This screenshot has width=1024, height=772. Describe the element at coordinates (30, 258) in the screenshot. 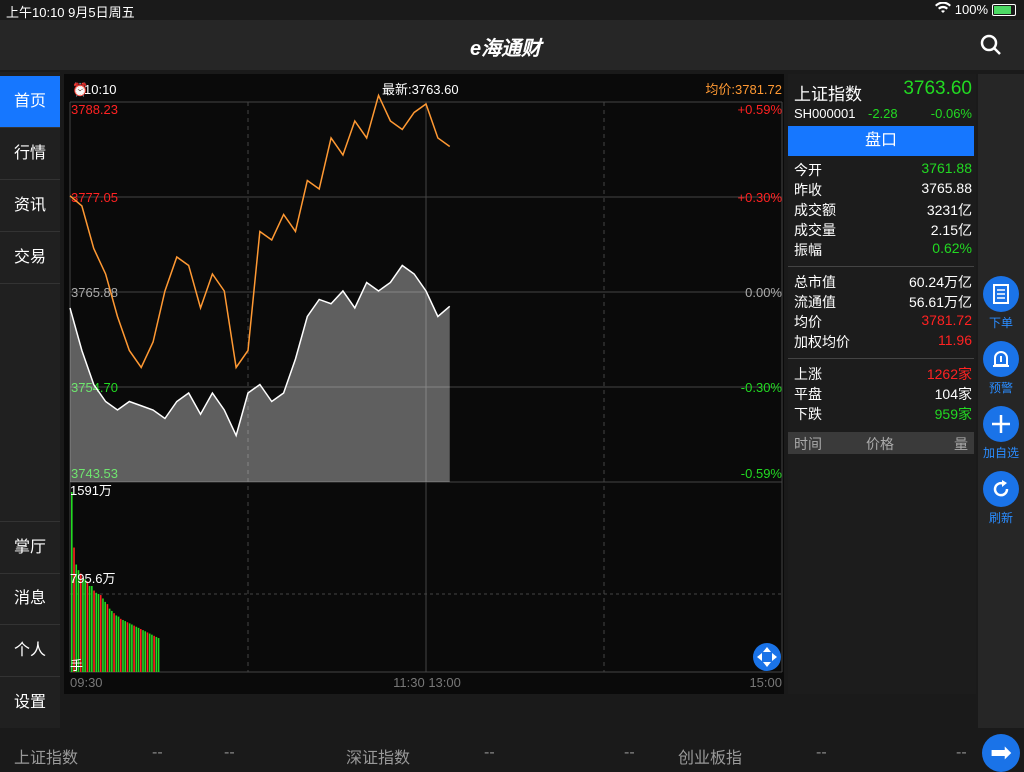

I see `sidebar-item-trade: 交易` at that location.